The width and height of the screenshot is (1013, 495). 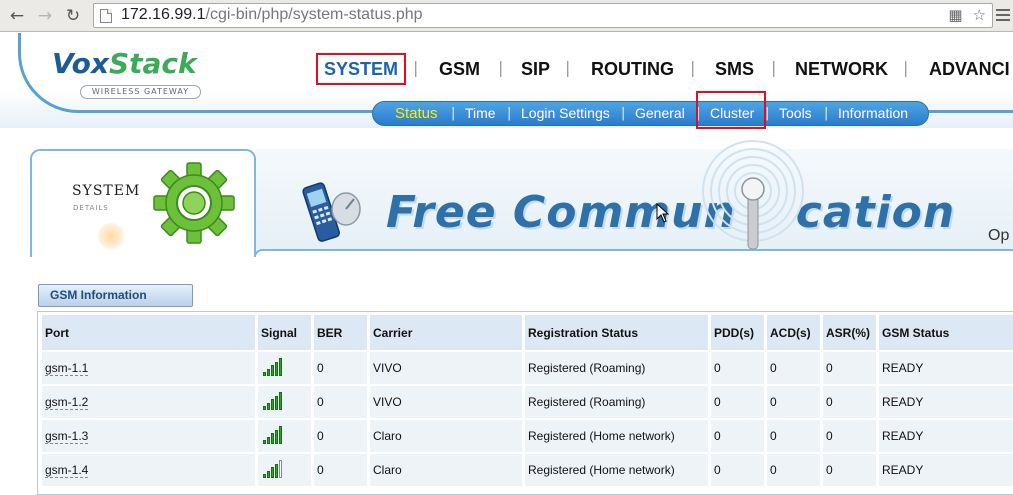 I want to click on subnav-status: Status, so click(x=416, y=113).